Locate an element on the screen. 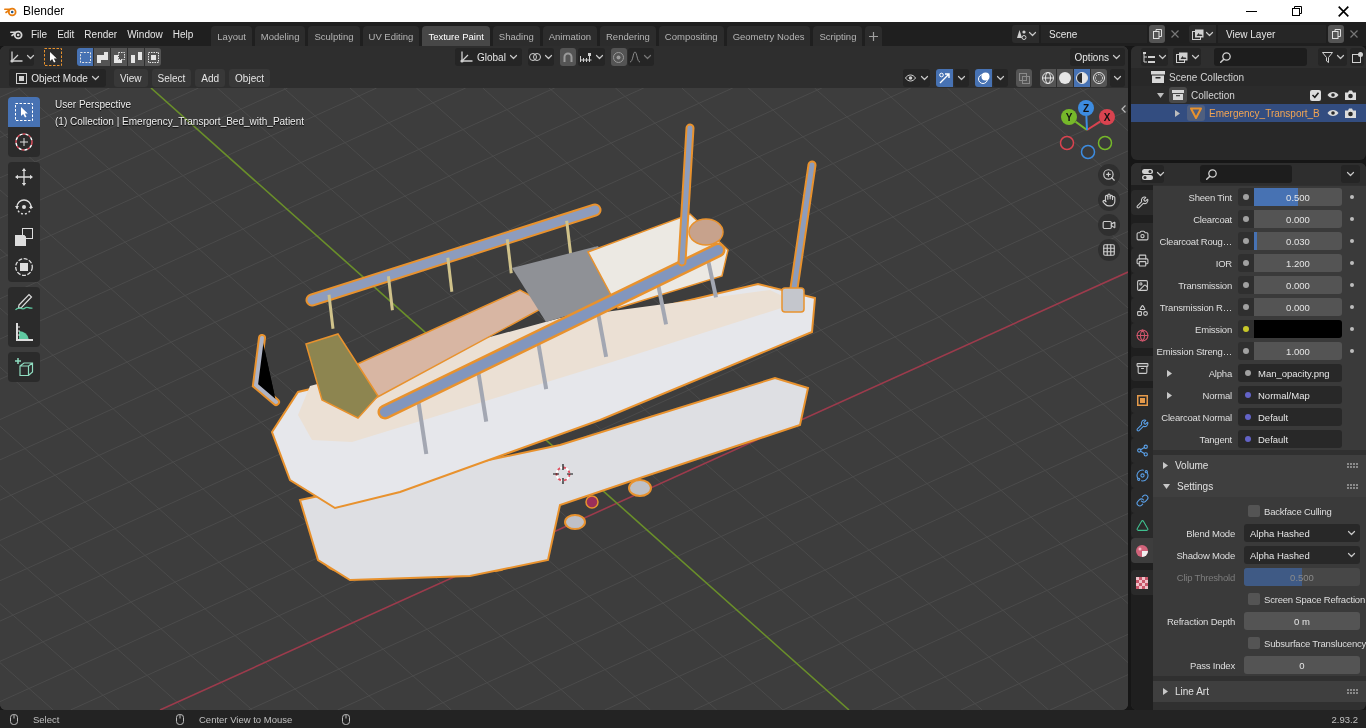  checkbox-label: Screen Space Refraction is located at coordinates (1314, 599).